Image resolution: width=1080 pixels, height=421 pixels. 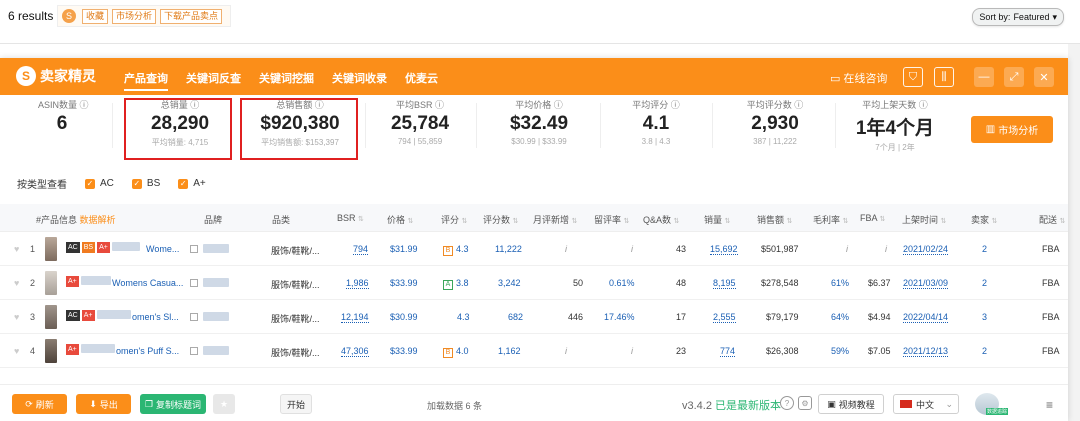 What do you see at coordinates (926, 404) in the screenshot?
I see `language-select: 中文 ⌄` at bounding box center [926, 404].